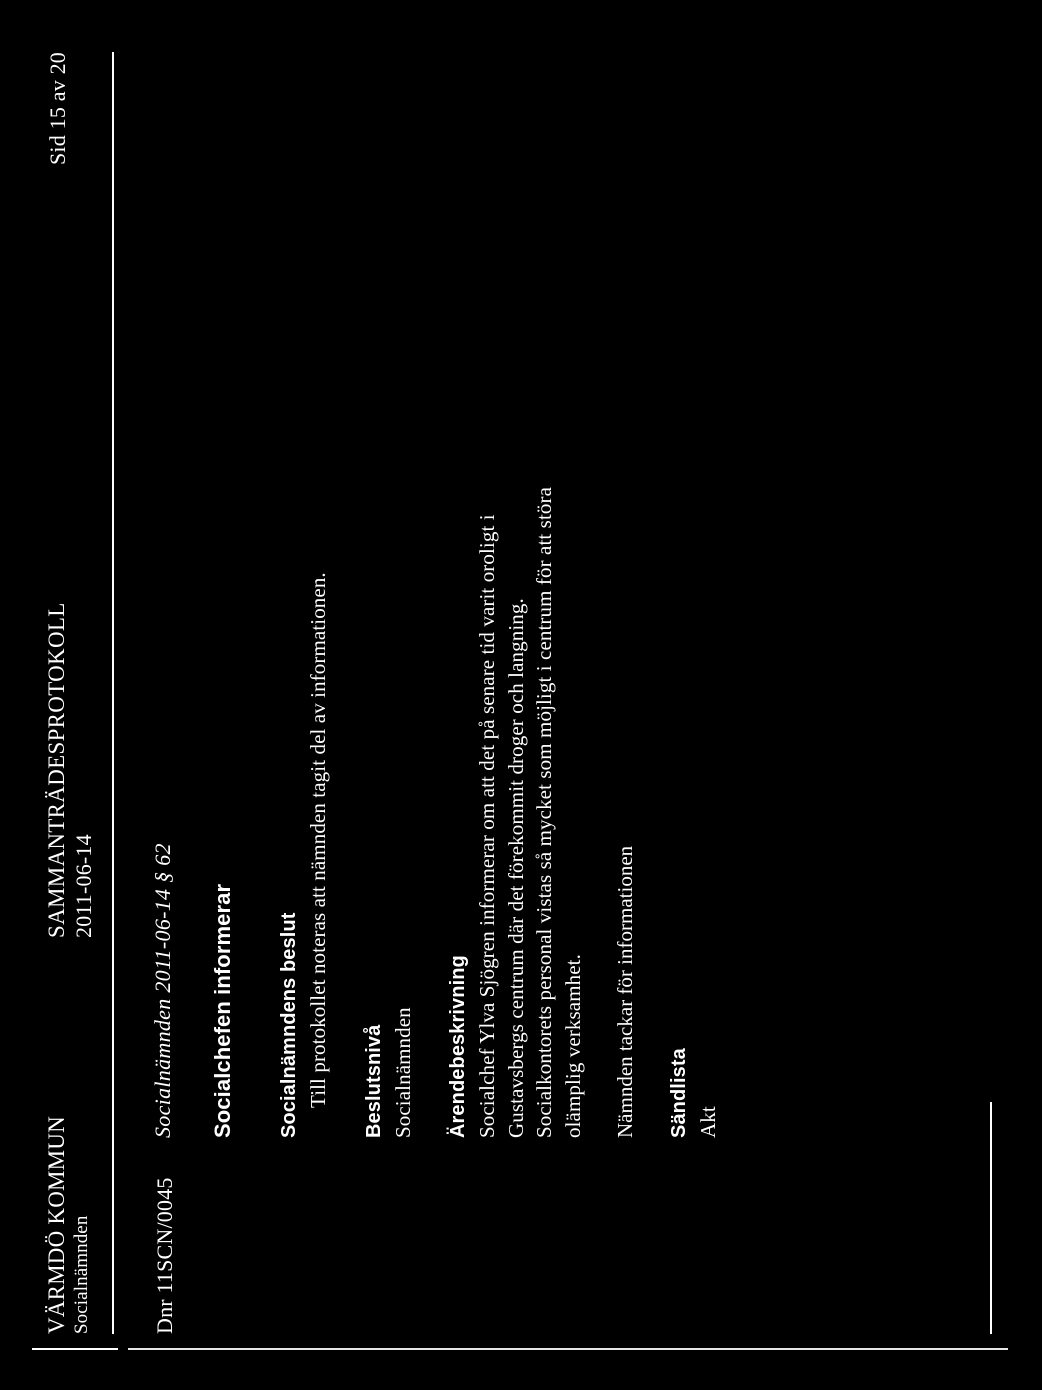 The width and height of the screenshot is (1042, 1390). I want to click on section-case-description-heading: Ärendebeskrivning, so click(458, 1046).